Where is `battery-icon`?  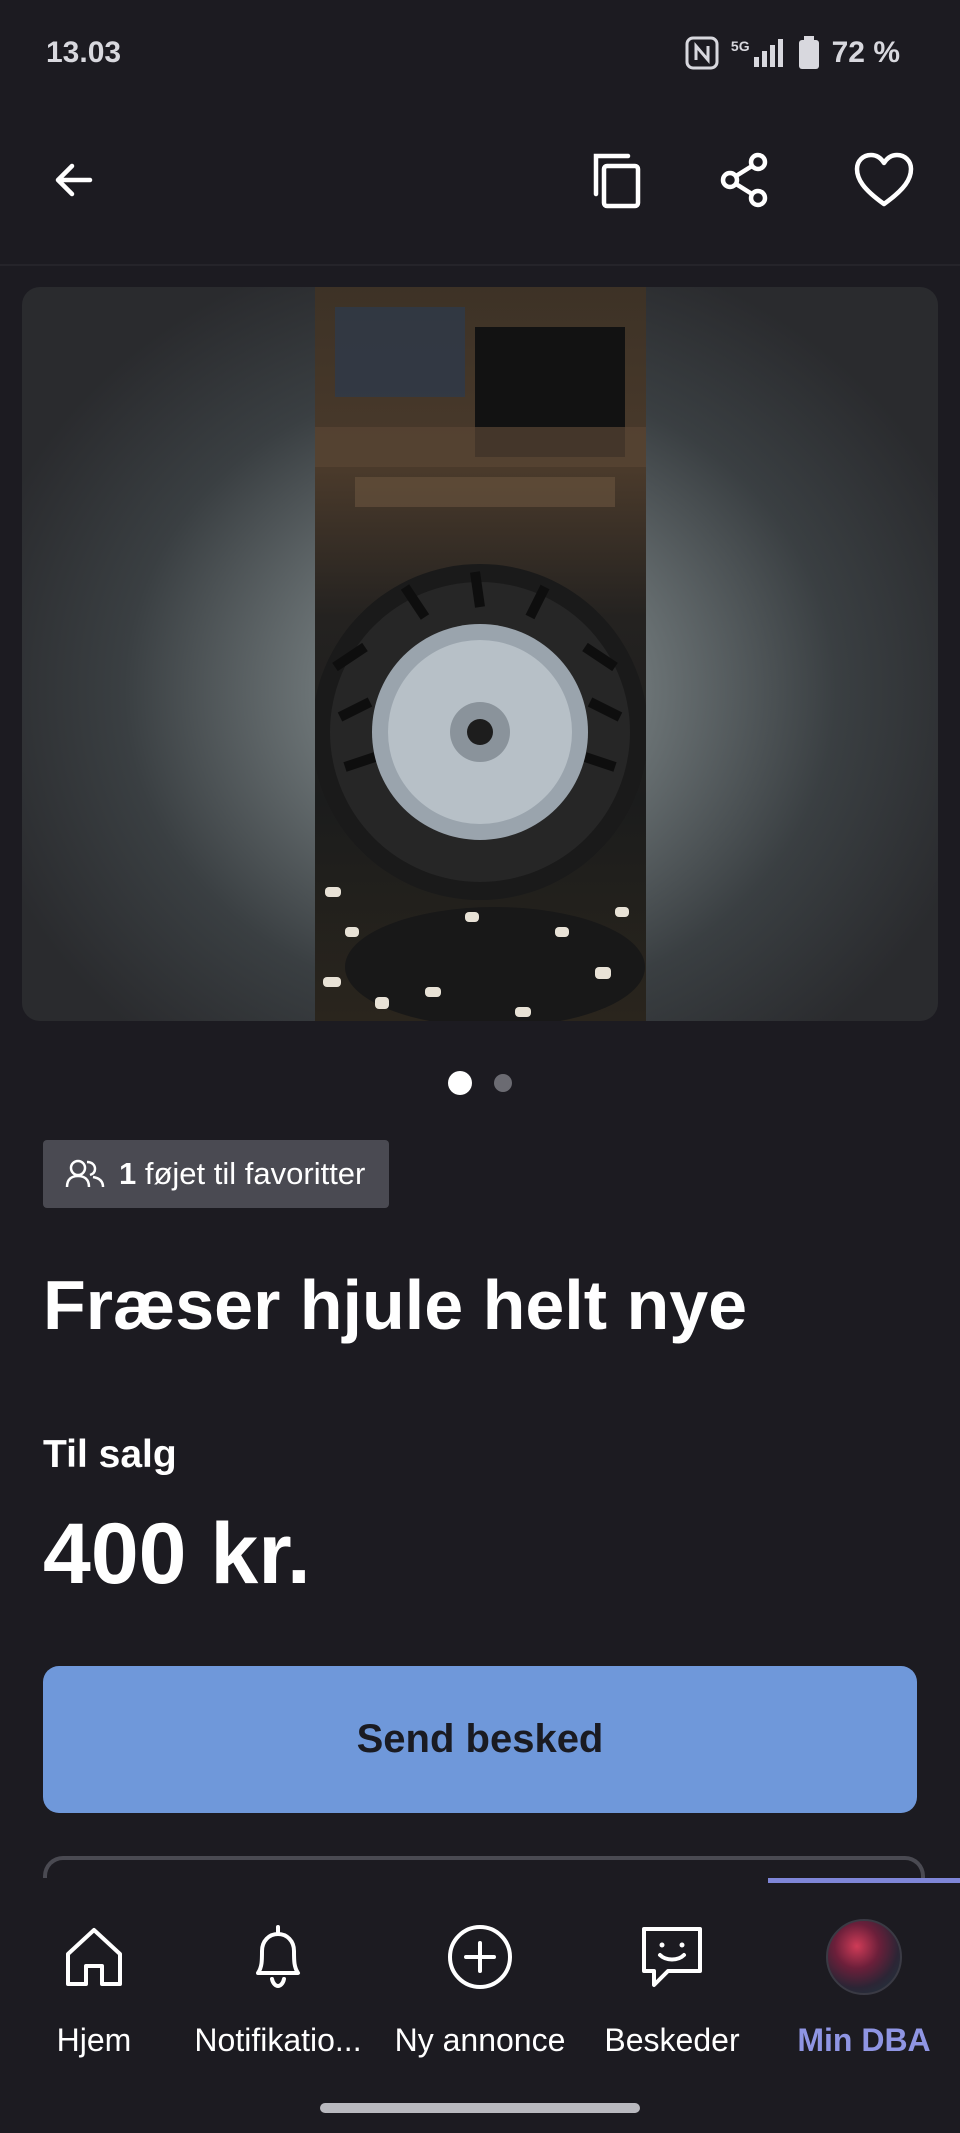
battery-icon is located at coordinates (808, 52).